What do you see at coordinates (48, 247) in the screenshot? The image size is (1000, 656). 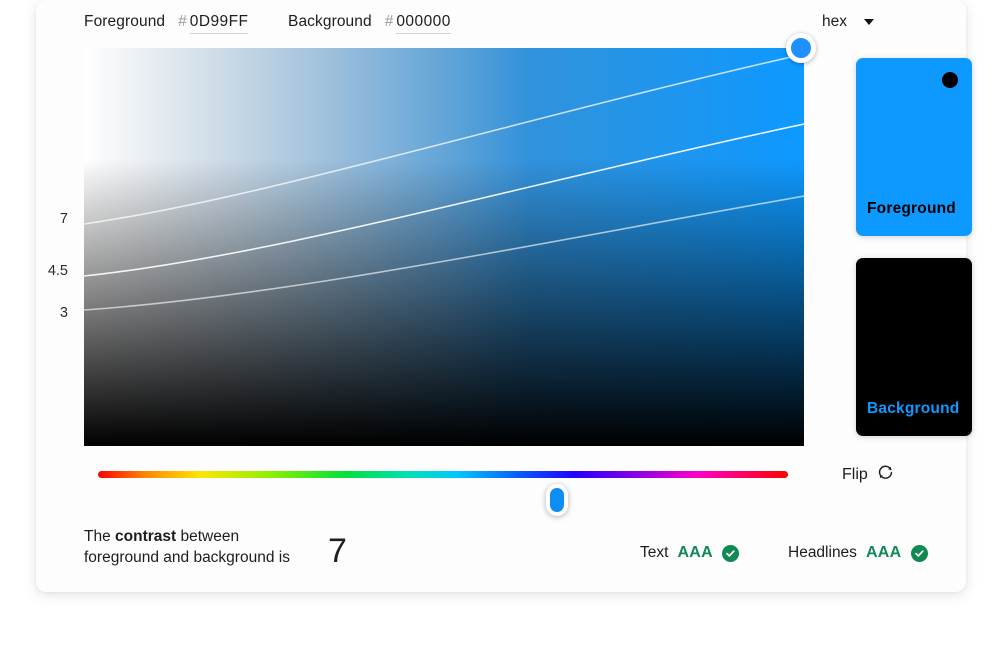 I see `contrast-axis: 7 4.5 3` at bounding box center [48, 247].